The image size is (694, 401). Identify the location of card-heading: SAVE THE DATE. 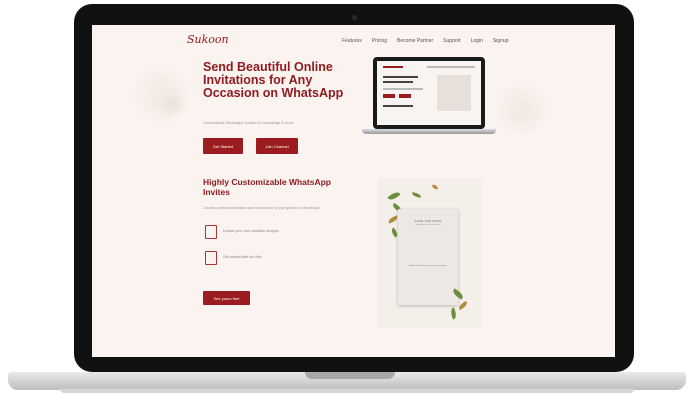
(428, 221).